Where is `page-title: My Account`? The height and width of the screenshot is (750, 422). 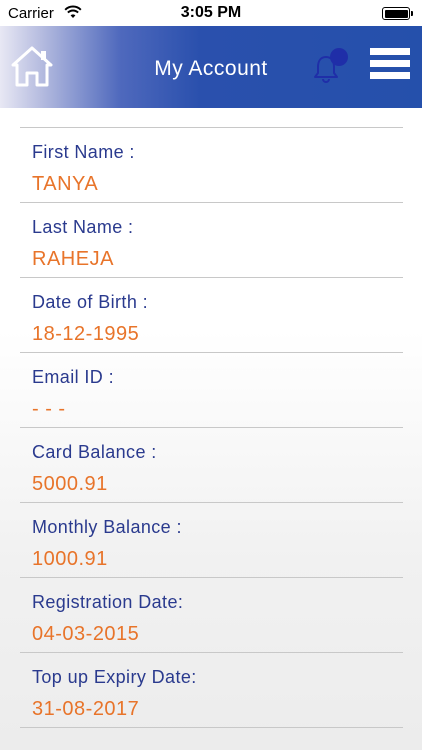 page-title: My Account is located at coordinates (211, 68).